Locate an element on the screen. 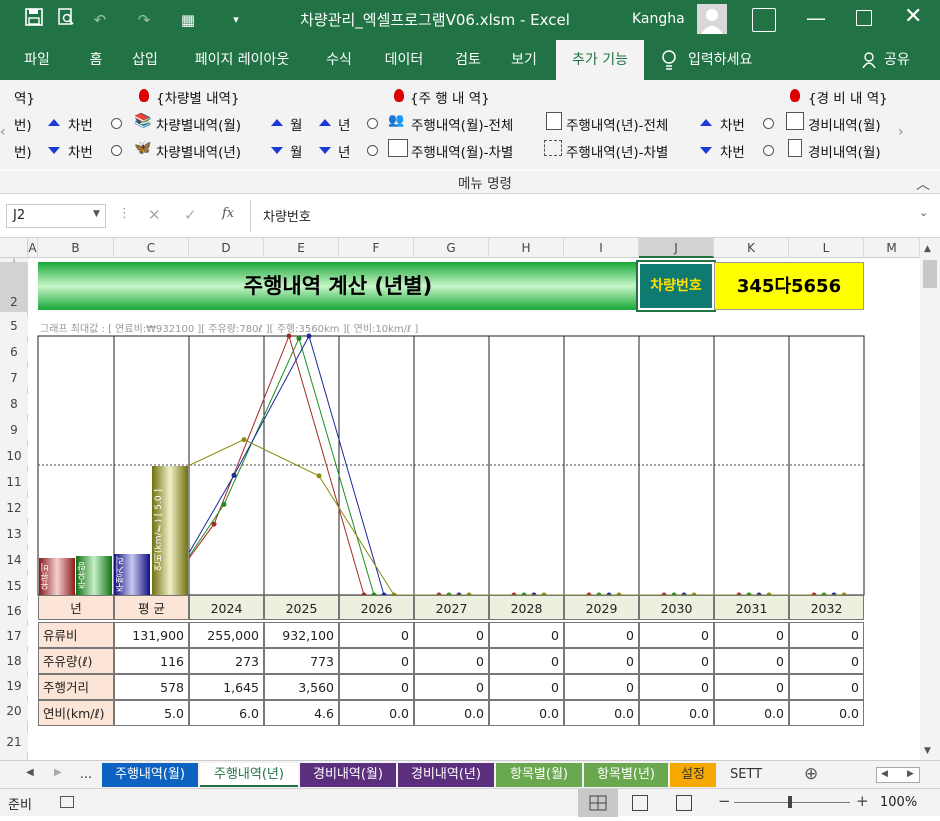  menu-page-layout: 페이지 레이아웃 is located at coordinates (242, 60).